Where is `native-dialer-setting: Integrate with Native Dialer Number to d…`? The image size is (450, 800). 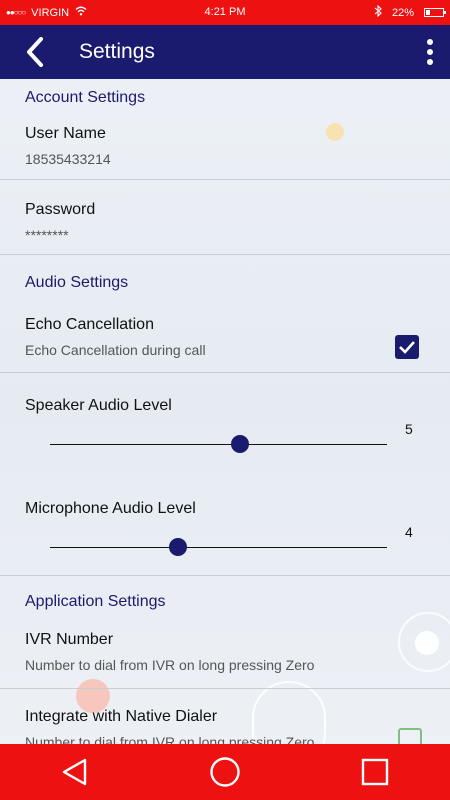
native-dialer-setting: Integrate with Native Dialer Number to d… is located at coordinates (225, 726).